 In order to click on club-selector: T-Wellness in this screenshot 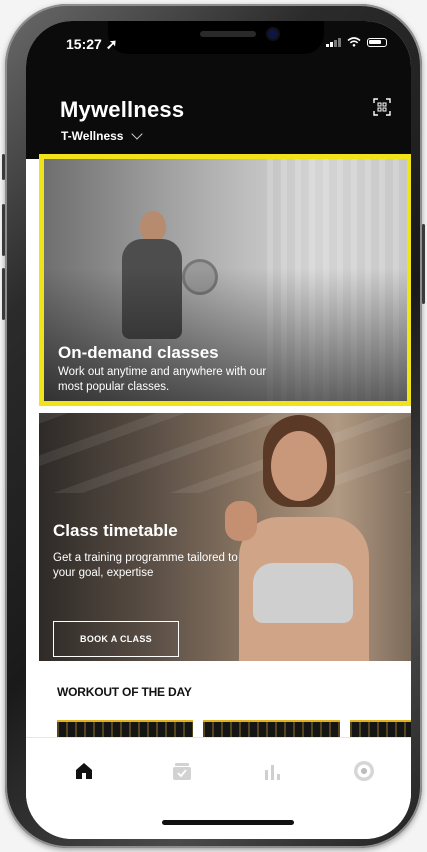, I will do `click(102, 135)`.